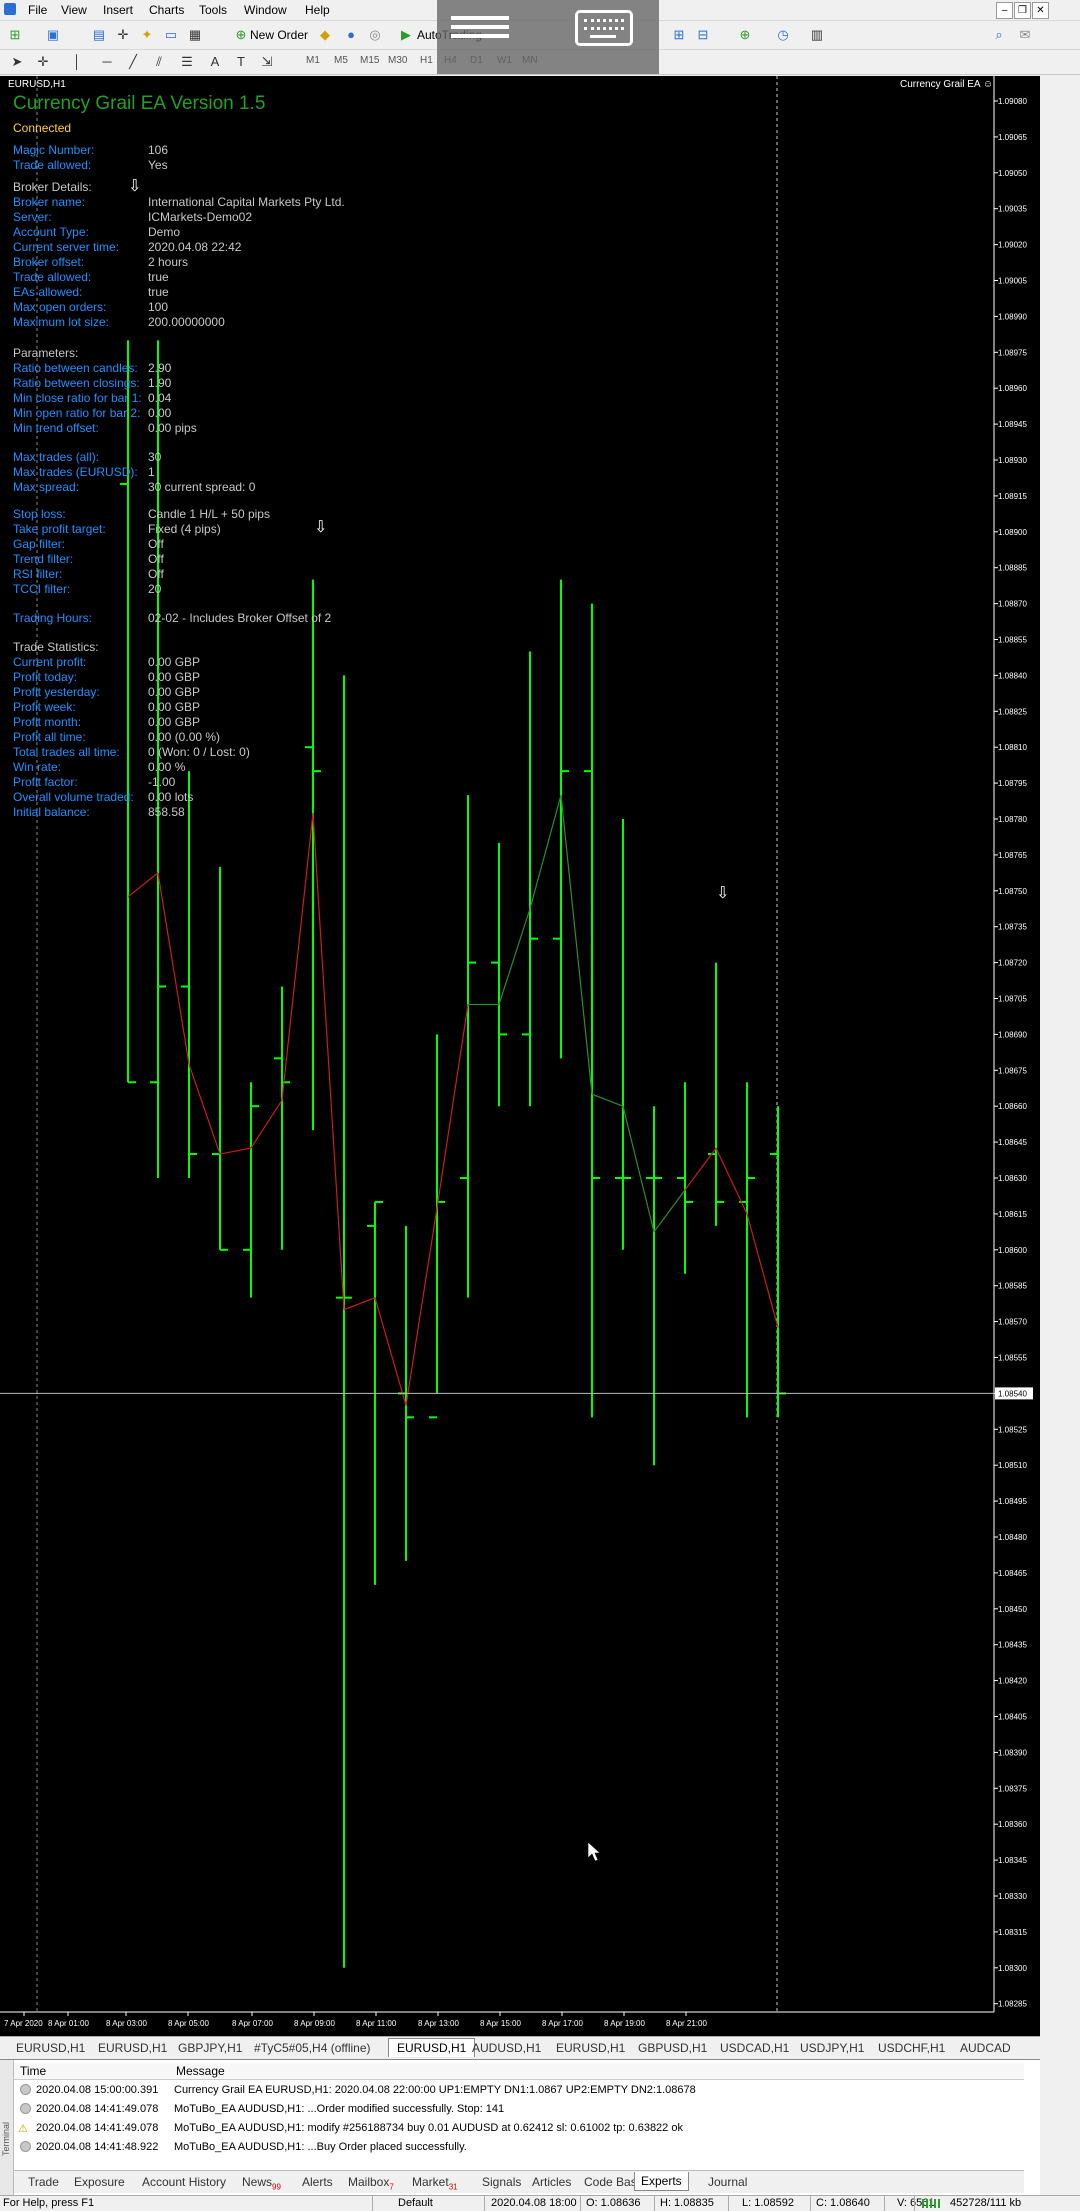  Describe the element at coordinates (159, 62) in the screenshot. I see `channel-icon: ⫽` at that location.